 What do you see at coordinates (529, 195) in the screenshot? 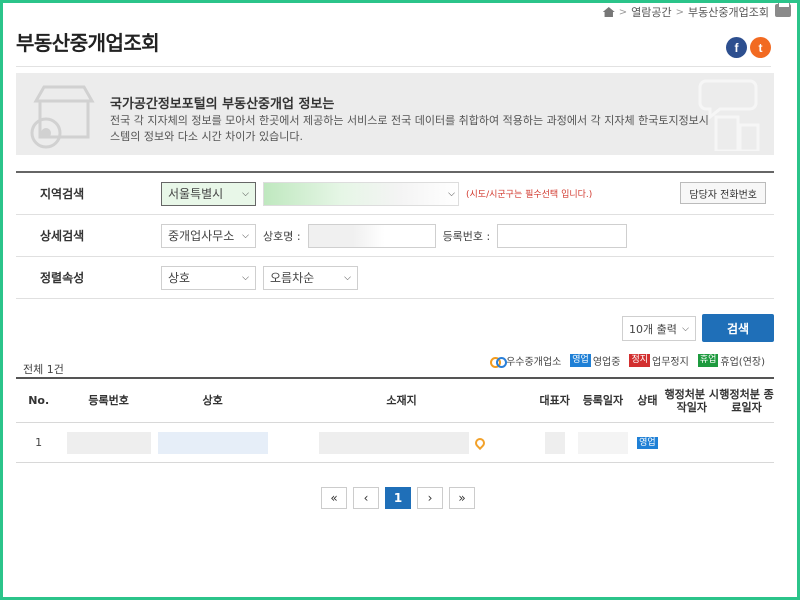
I see `required-note: (시도/시군구는 필수선택 입니다.)` at bounding box center [529, 195].